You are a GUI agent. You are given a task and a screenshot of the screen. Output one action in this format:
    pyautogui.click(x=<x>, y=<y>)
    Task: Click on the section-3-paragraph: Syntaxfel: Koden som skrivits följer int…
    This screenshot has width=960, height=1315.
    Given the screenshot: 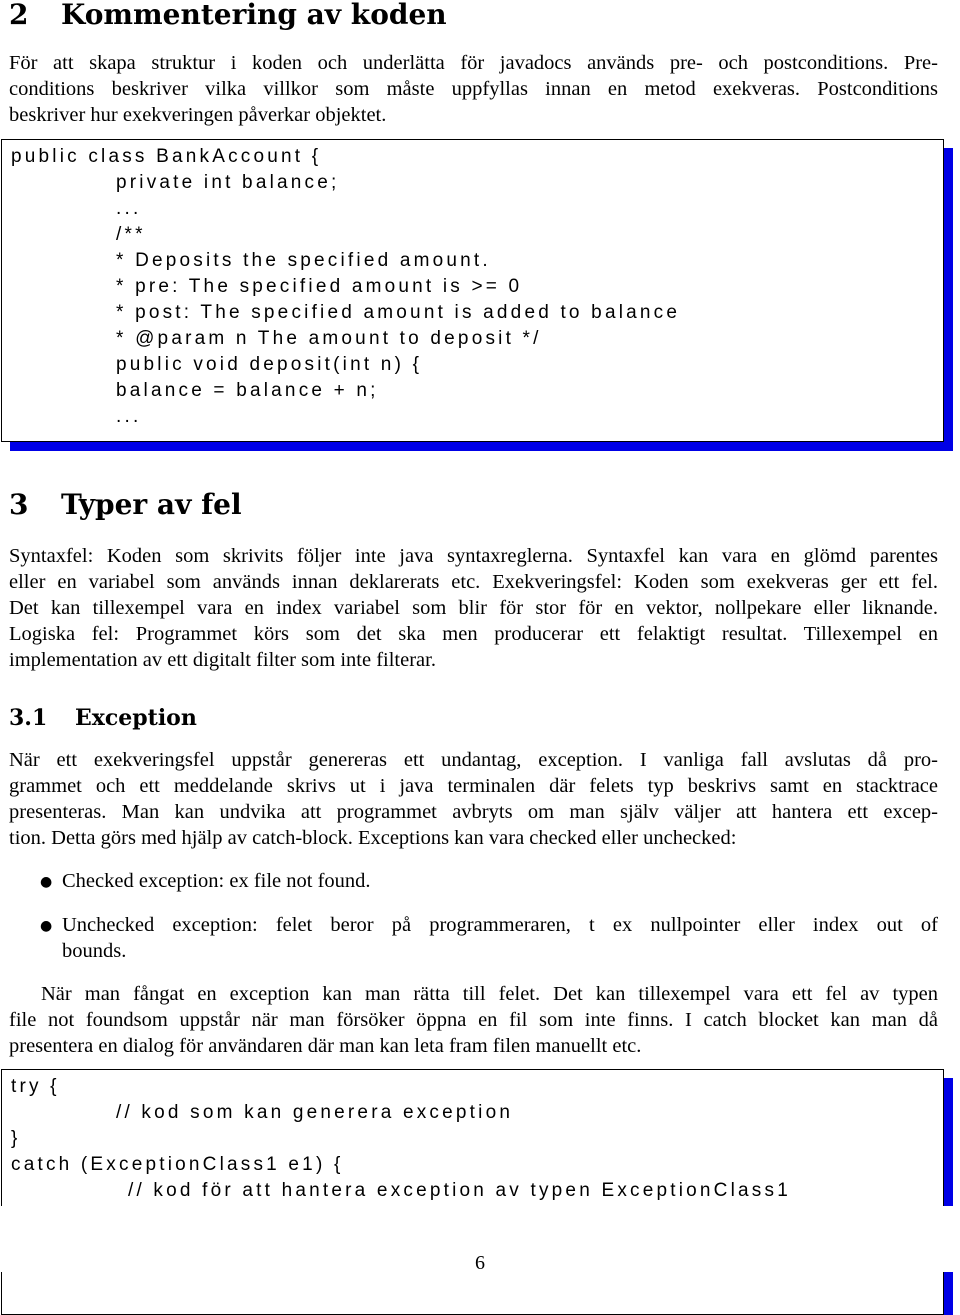 What is the action you would take?
    pyautogui.click(x=473, y=608)
    